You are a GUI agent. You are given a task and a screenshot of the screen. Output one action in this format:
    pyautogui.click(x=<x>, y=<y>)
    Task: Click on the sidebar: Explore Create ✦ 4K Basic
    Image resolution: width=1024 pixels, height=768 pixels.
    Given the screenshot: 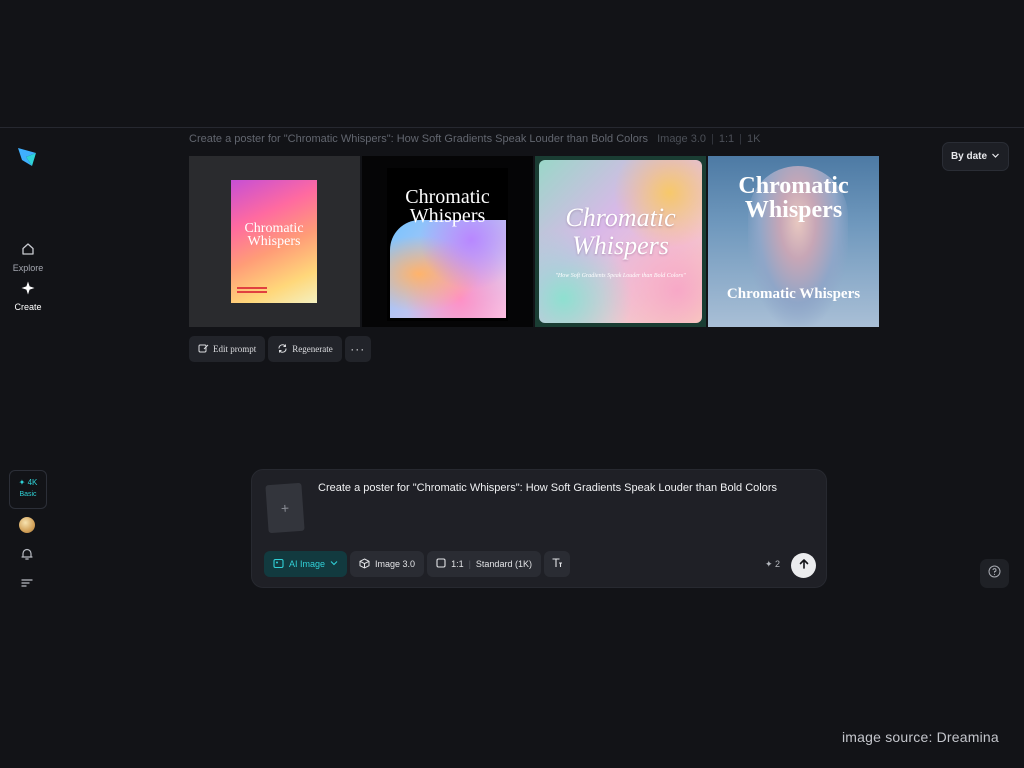 What is the action you would take?
    pyautogui.click(x=28, y=448)
    